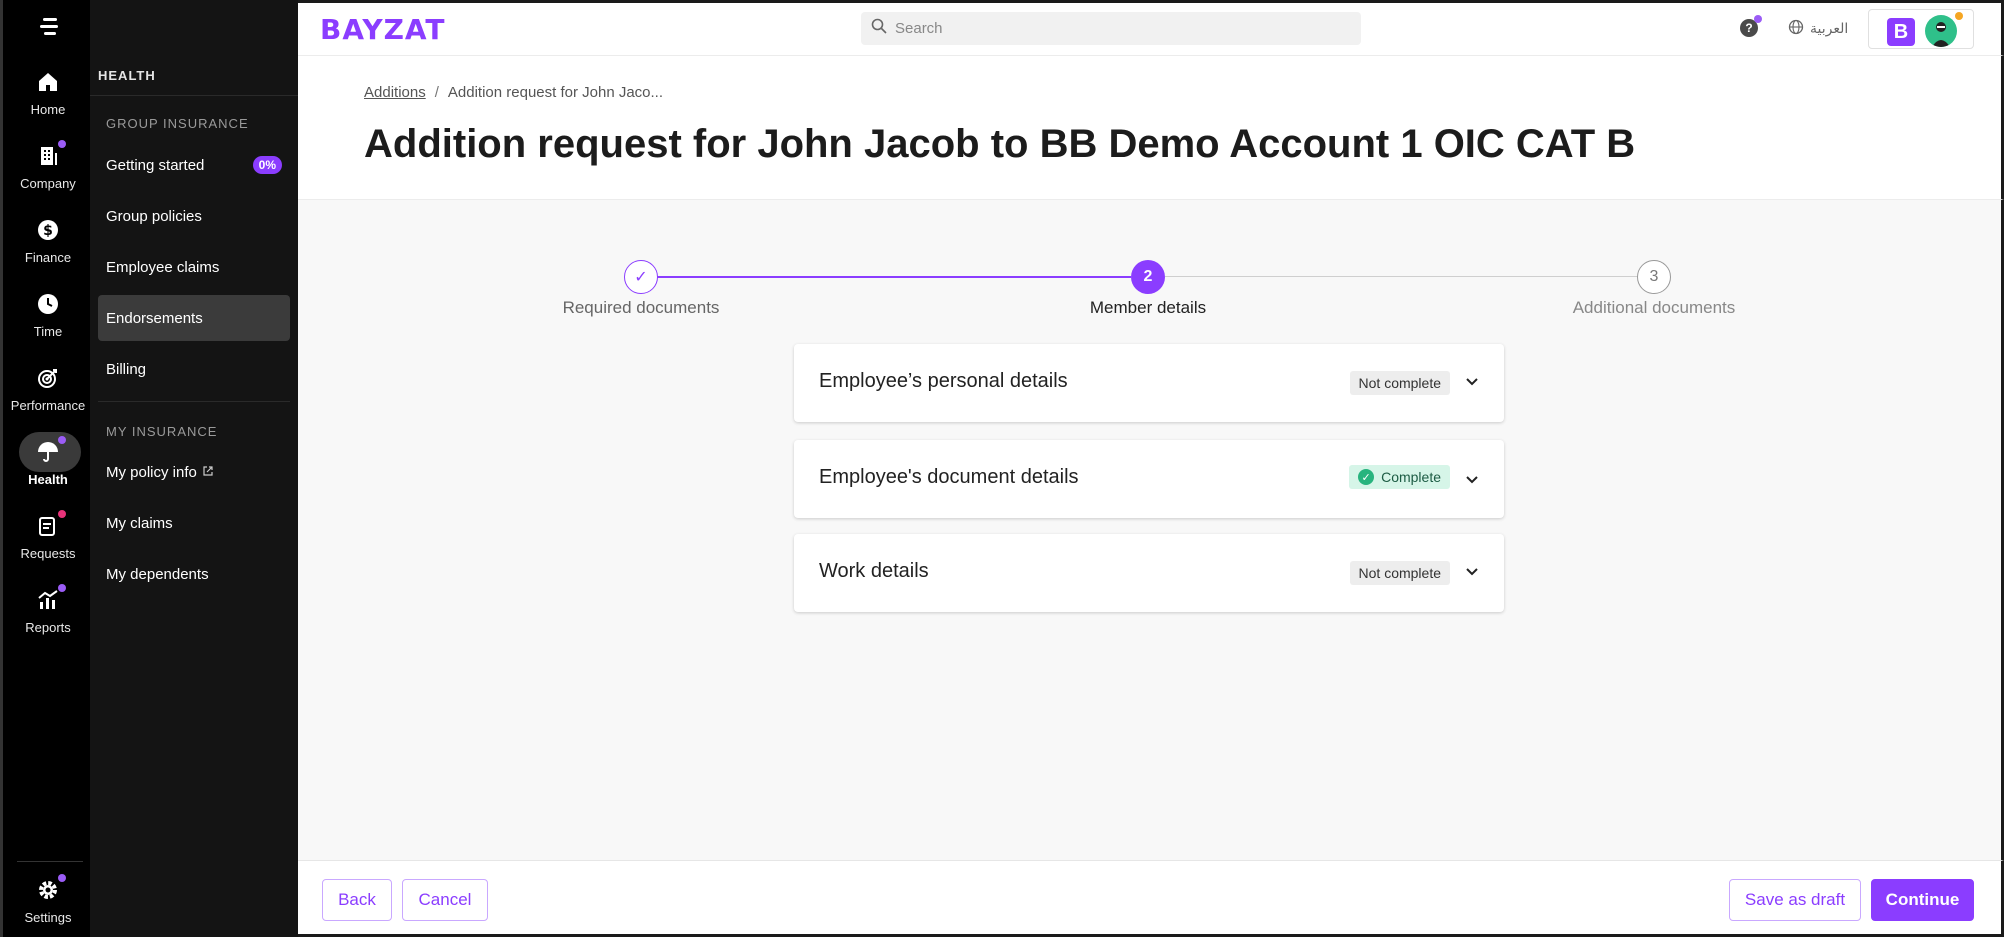 Image resolution: width=2004 pixels, height=937 pixels. I want to click on rail-item-time: Time, so click(48, 327).